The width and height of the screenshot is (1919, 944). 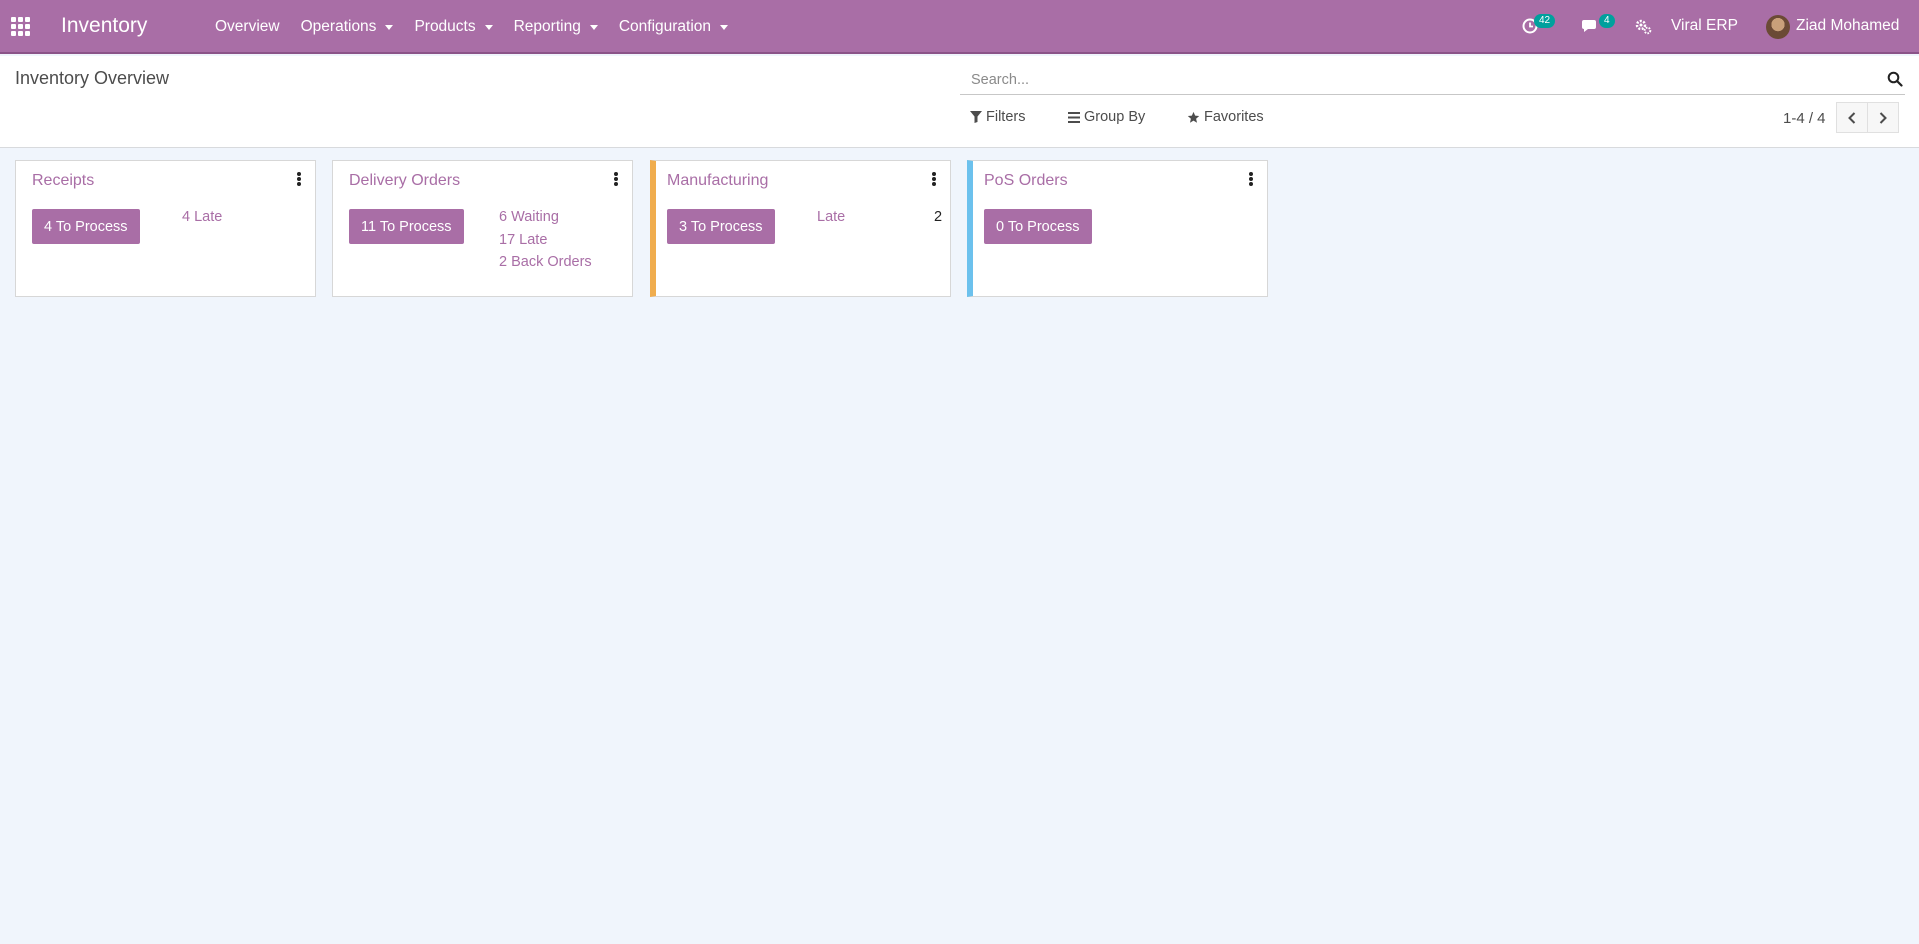 I want to click on late-link: Late, so click(x=831, y=217).